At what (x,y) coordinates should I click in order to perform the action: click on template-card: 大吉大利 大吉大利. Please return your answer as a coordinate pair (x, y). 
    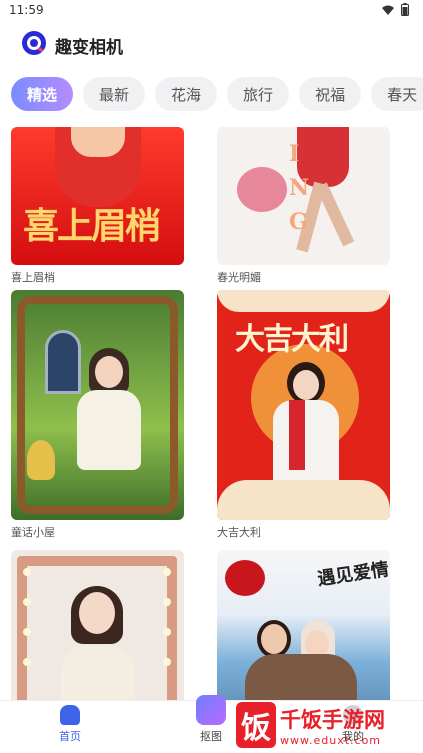
    Looking at the image, I should click on (303, 415).